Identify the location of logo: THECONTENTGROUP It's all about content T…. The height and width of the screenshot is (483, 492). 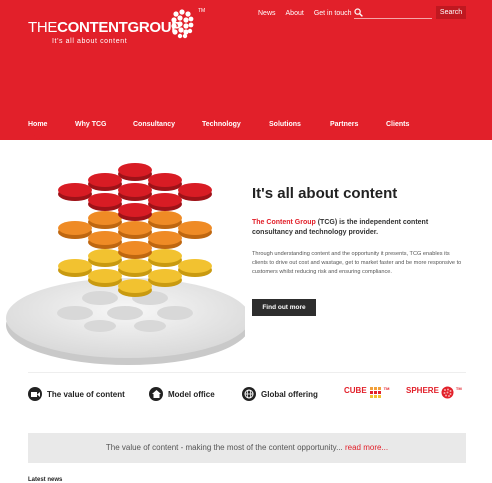
(116, 31).